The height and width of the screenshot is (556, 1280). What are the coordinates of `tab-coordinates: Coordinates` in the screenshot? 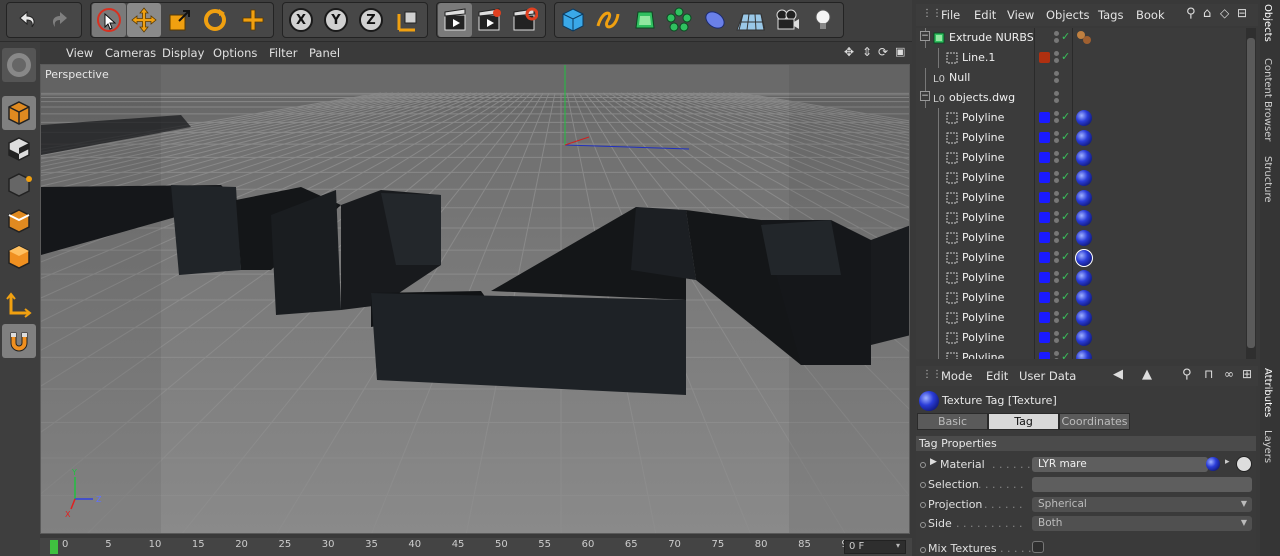 It's located at (1094, 421).